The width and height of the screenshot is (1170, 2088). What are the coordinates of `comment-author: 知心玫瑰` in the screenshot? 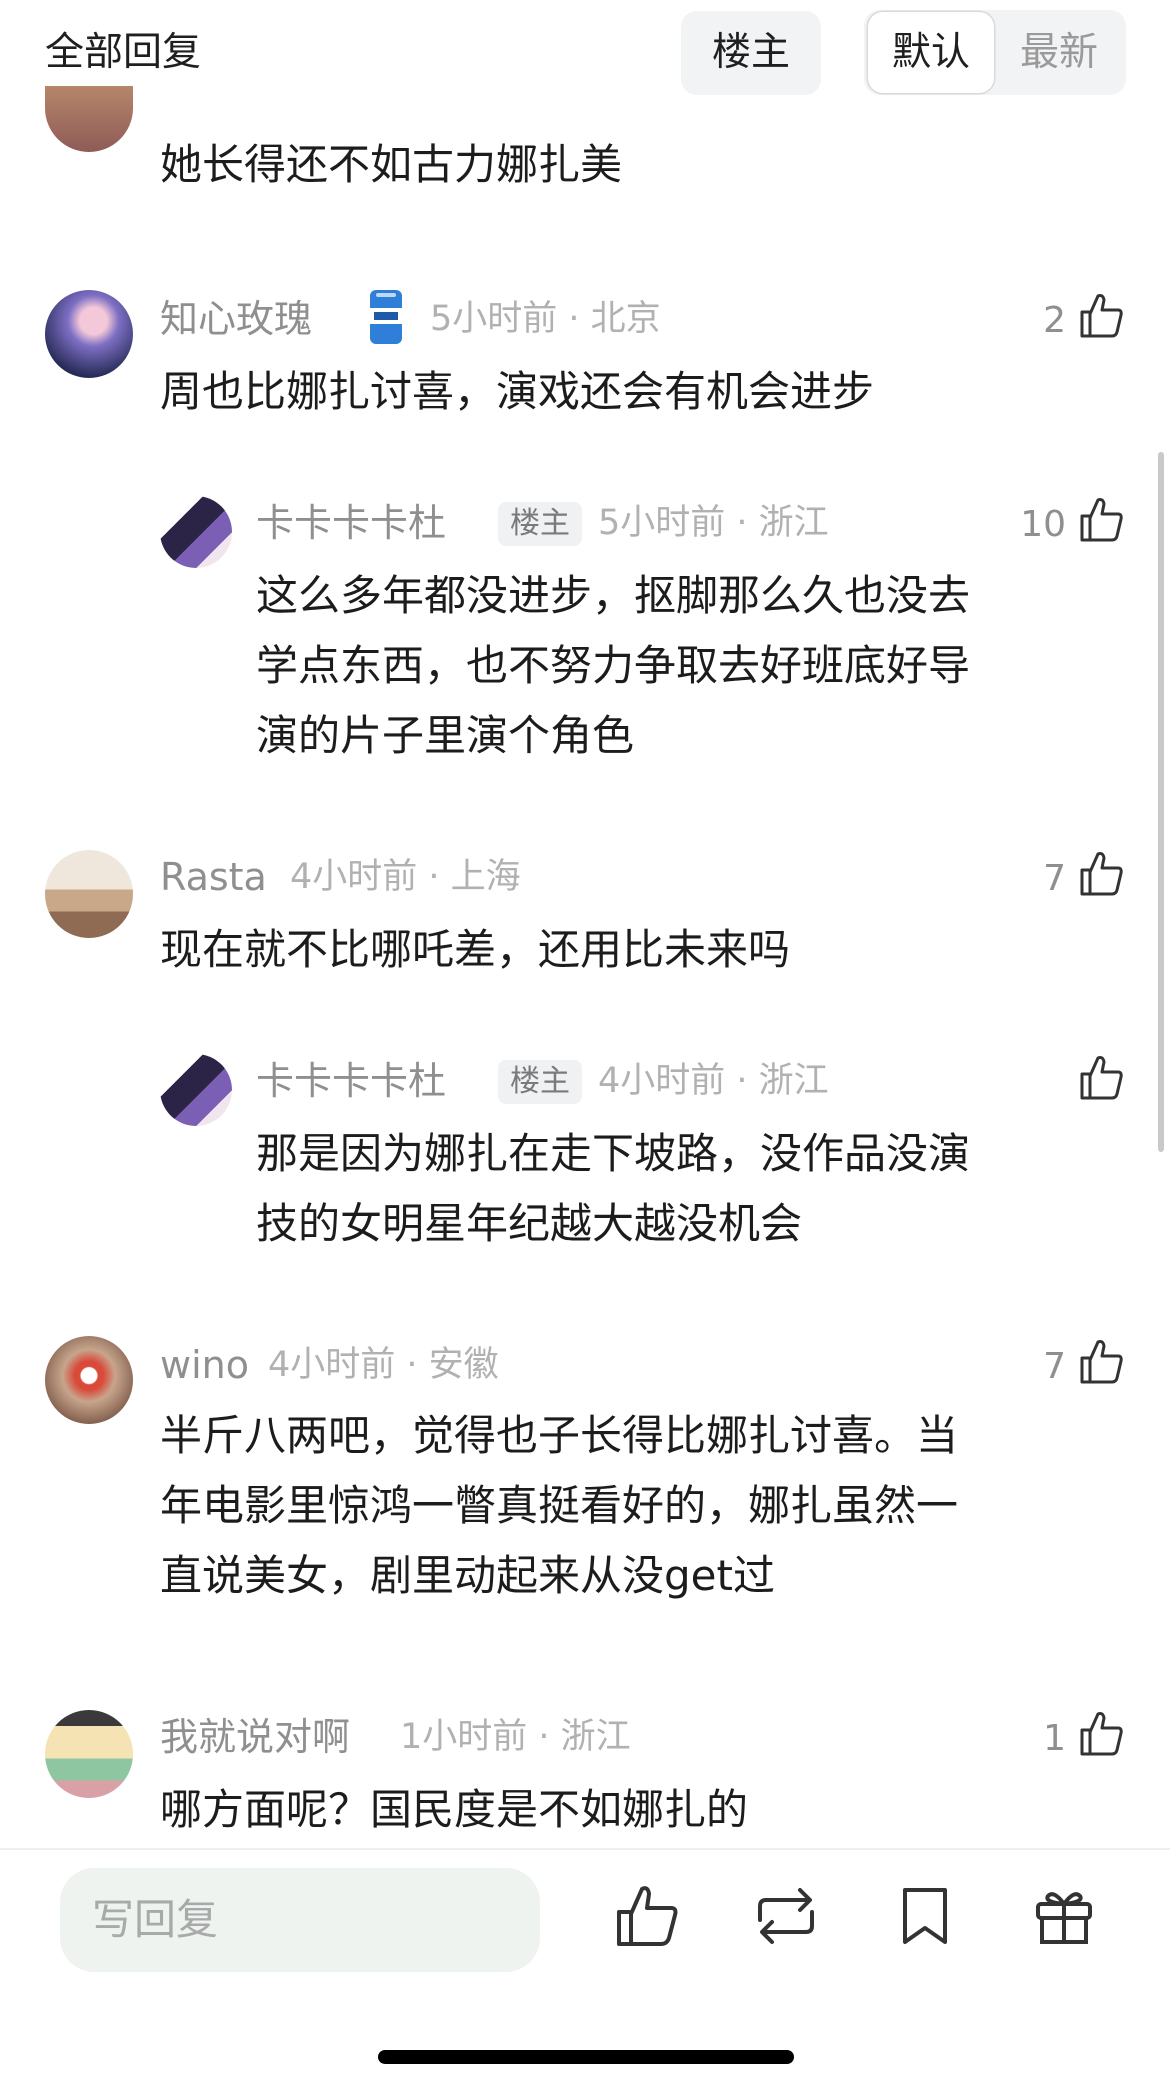 It's located at (236, 319).